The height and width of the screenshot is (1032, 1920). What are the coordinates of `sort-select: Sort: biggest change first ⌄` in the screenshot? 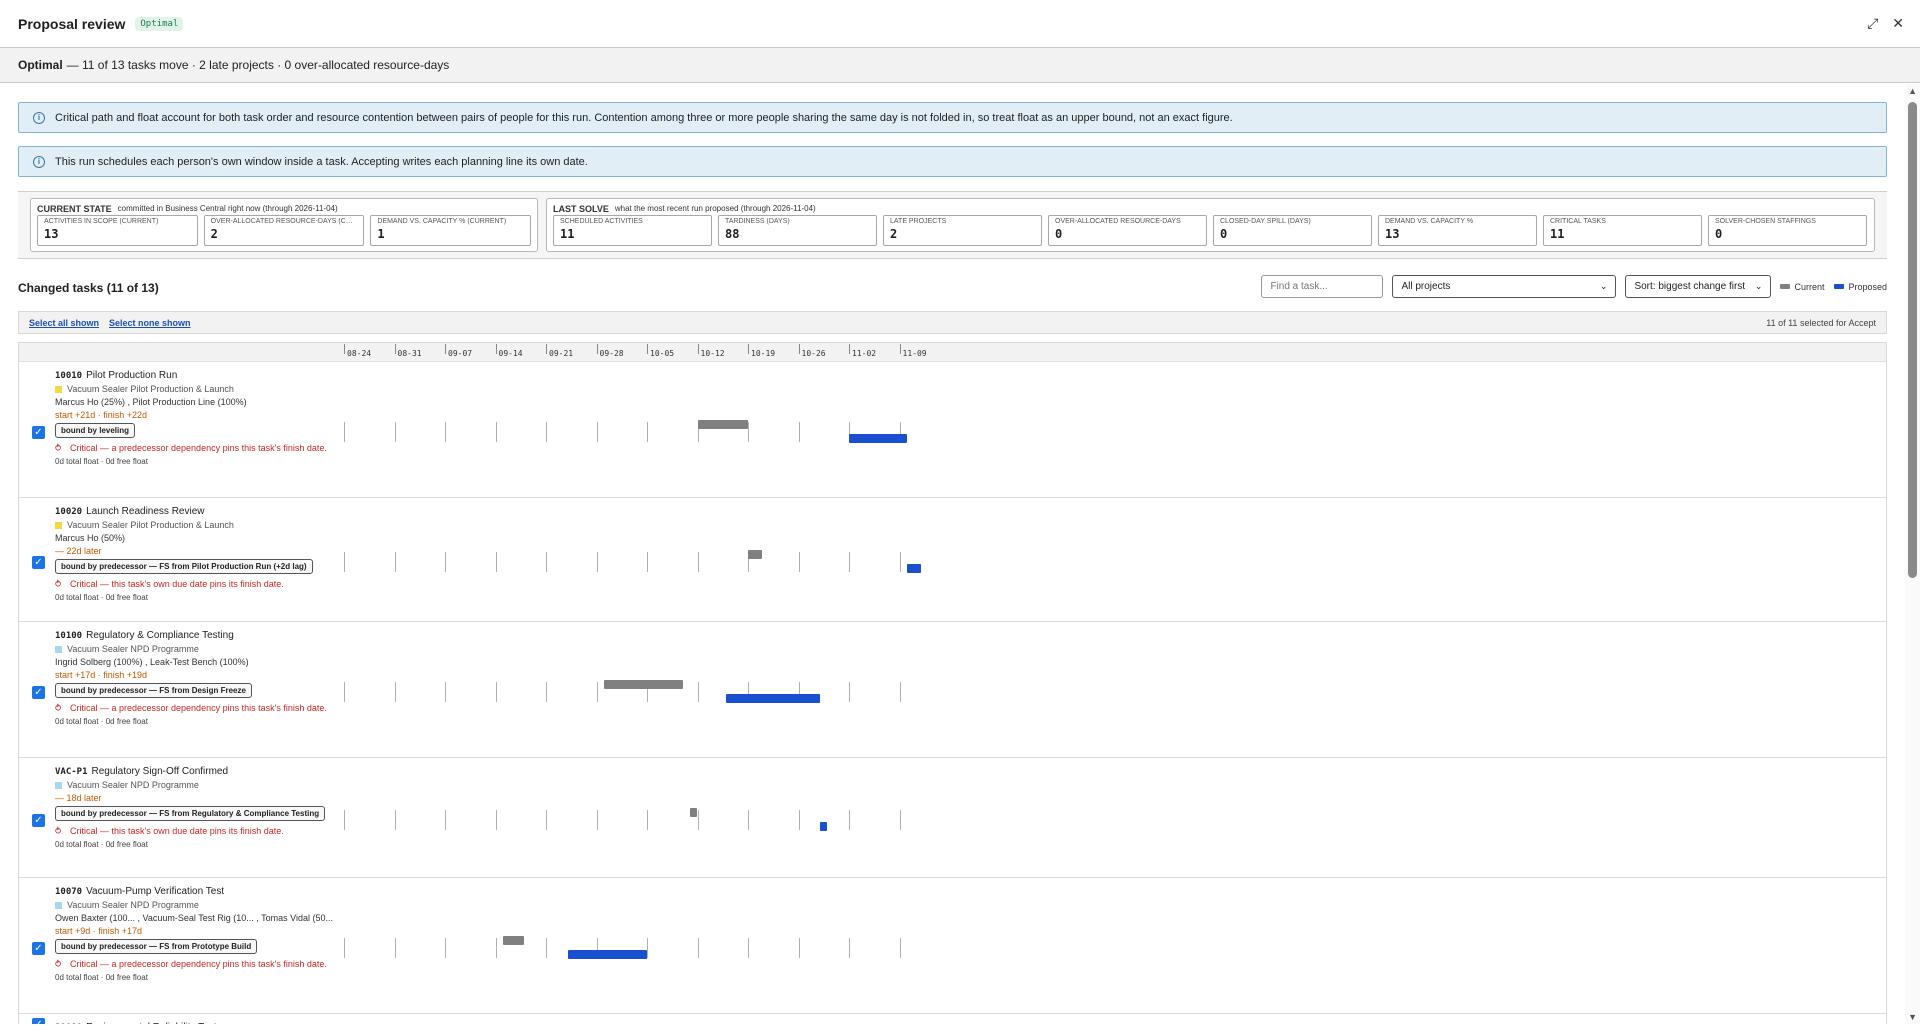 It's located at (1698, 286).